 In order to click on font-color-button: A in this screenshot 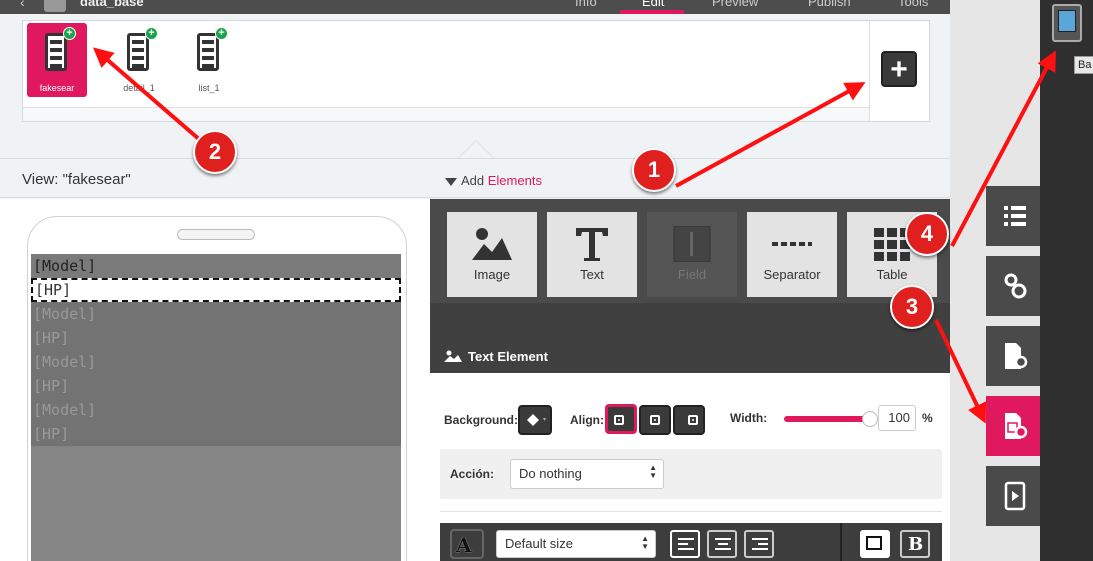, I will do `click(467, 544)`.